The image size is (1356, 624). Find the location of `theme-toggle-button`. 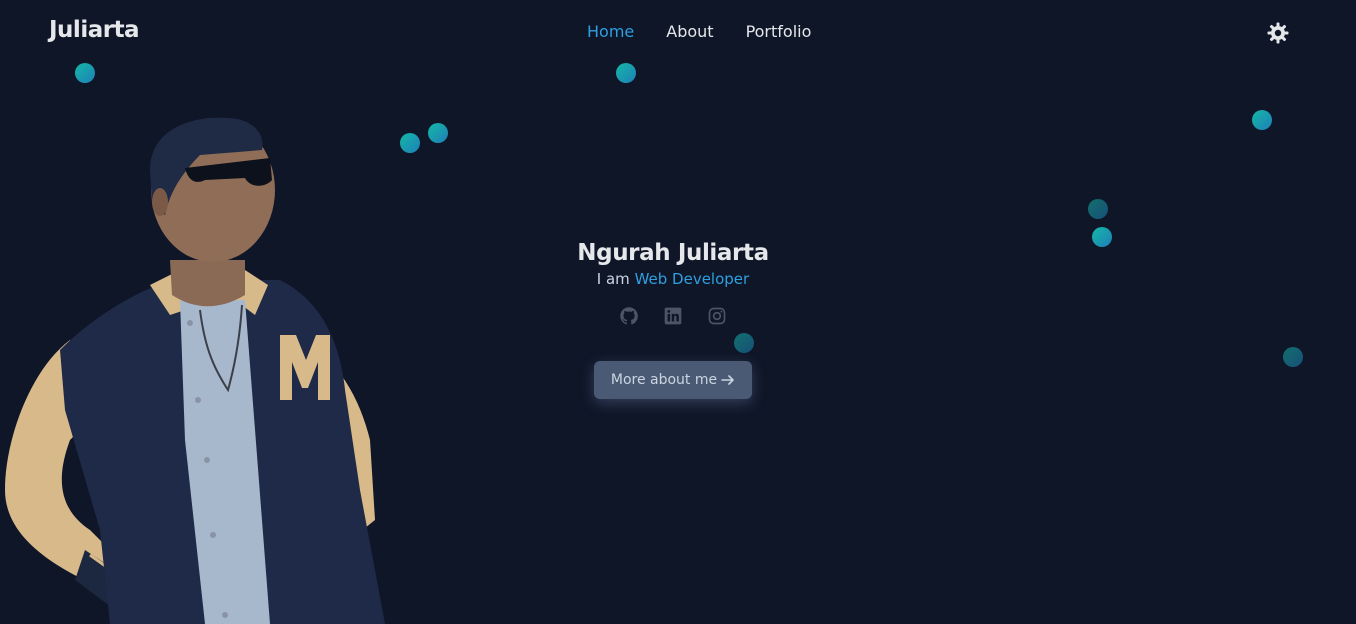

theme-toggle-button is located at coordinates (1278, 33).